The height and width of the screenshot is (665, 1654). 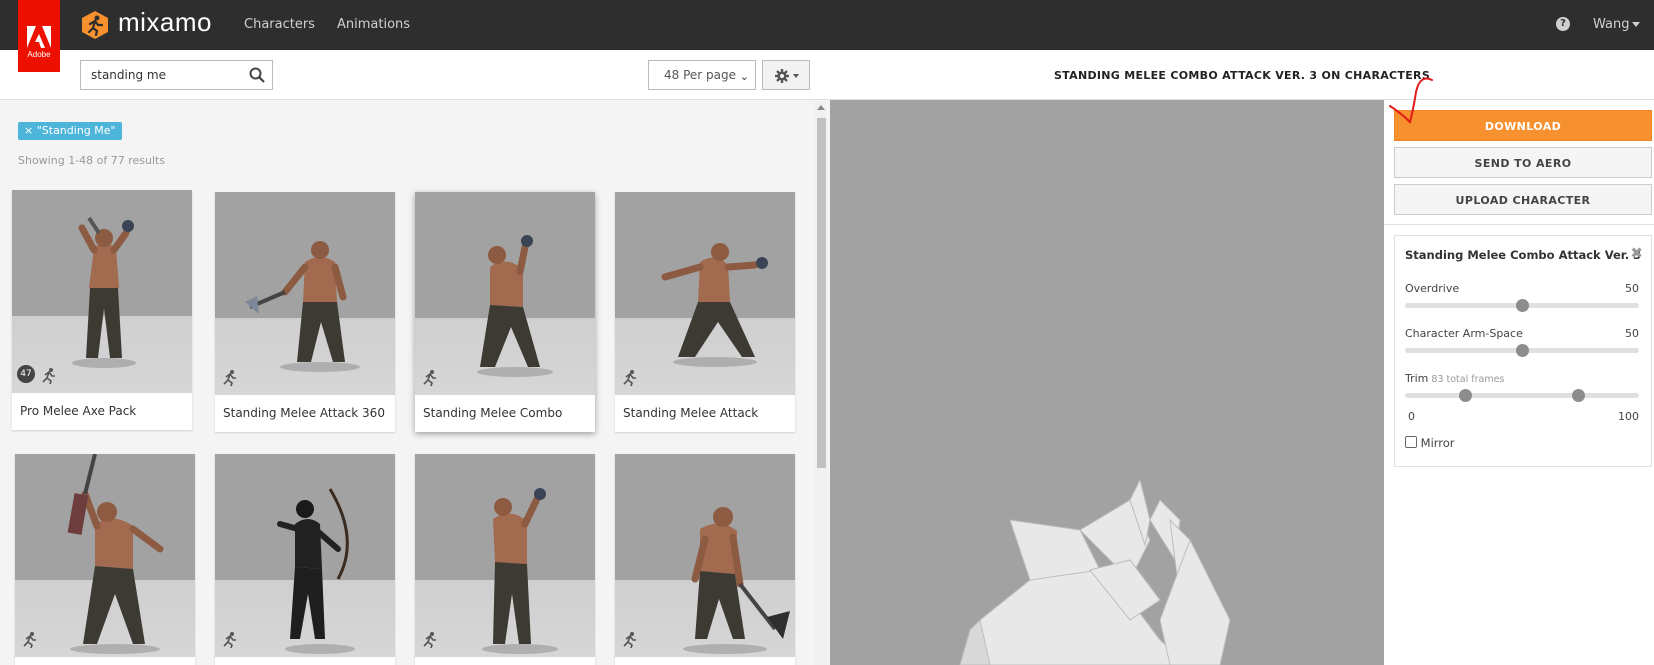 I want to click on overdrive-slider-thumb, so click(x=1522, y=305).